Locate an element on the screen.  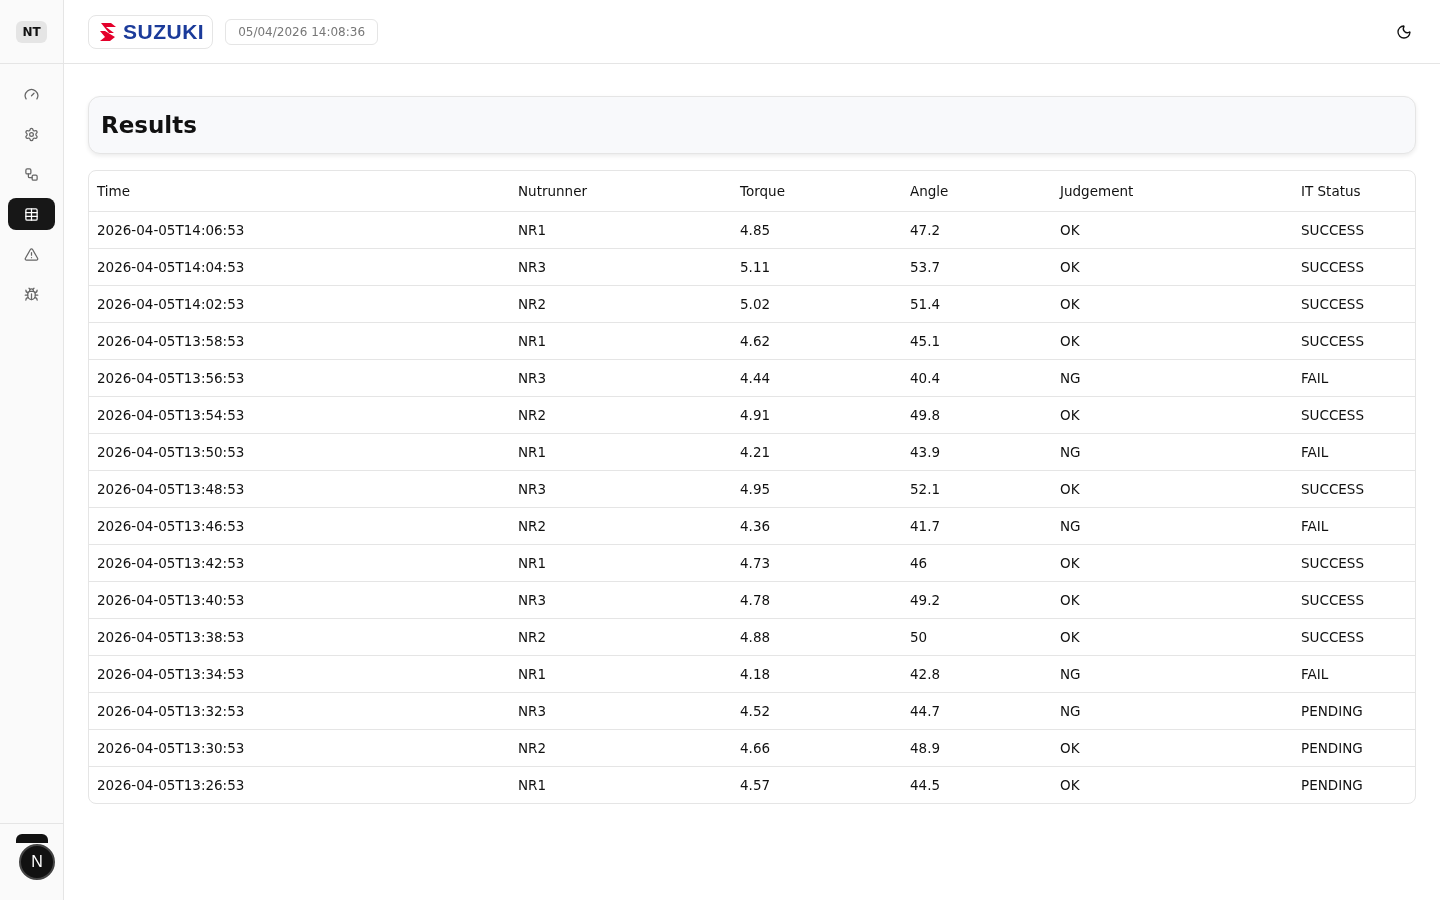
table-cell: 2026-04-05T13:32:53 is located at coordinates (299, 711).